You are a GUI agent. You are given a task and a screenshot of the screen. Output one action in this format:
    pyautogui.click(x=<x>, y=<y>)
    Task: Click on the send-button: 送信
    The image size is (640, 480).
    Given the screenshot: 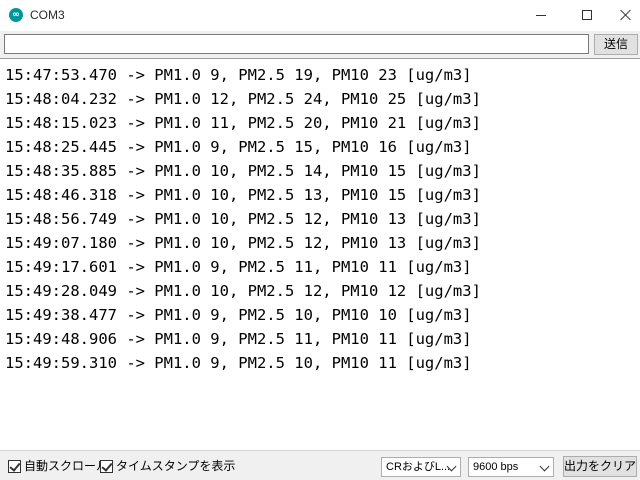 What is the action you would take?
    pyautogui.click(x=616, y=44)
    